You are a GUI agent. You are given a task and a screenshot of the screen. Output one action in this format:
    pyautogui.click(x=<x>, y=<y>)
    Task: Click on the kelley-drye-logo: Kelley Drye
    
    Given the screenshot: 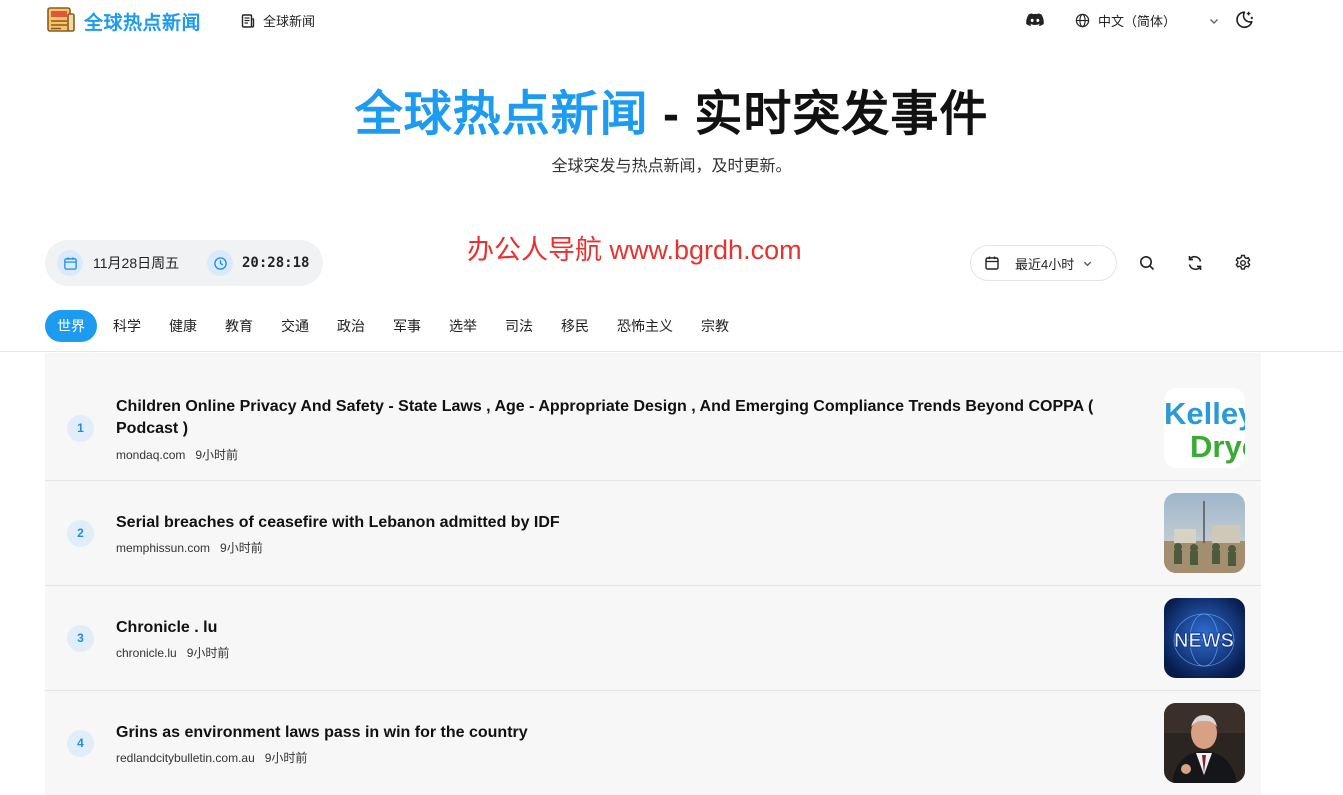 What is the action you would take?
    pyautogui.click(x=1204, y=430)
    